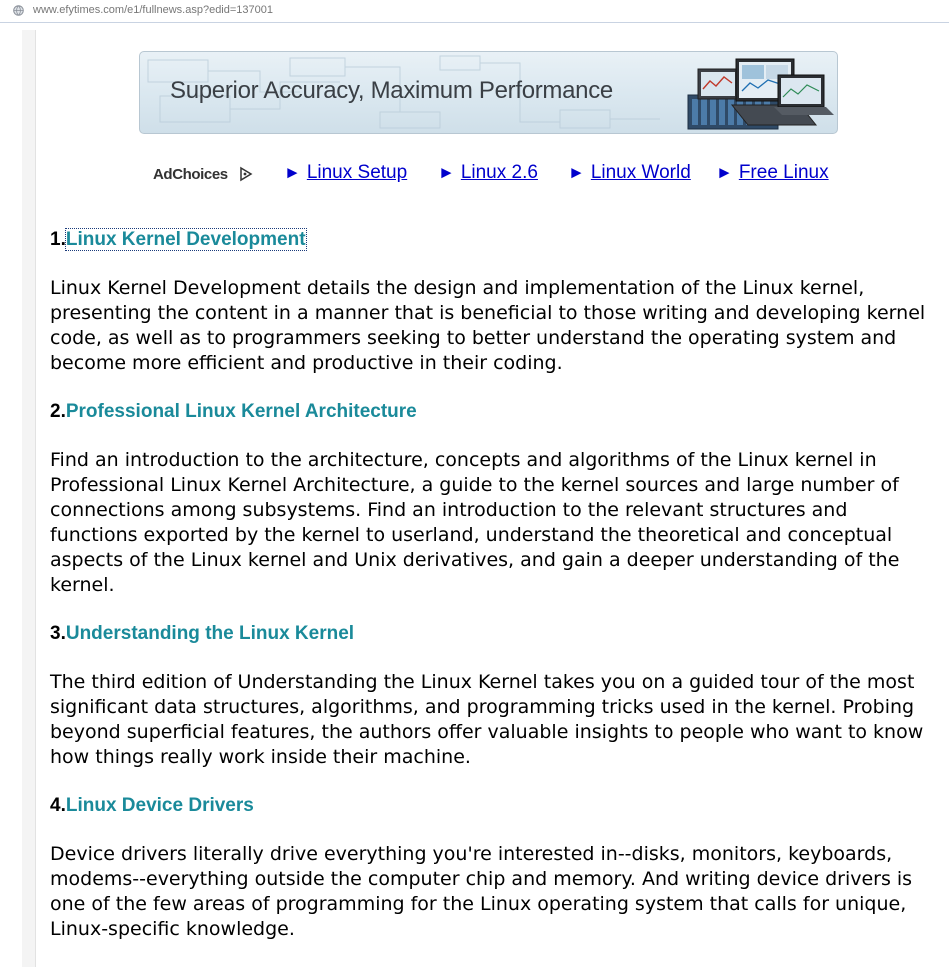 This screenshot has height=967, width=949. What do you see at coordinates (391, 90) in the screenshot?
I see `ad-headline: Superior Accuracy, Maximum Performance` at bounding box center [391, 90].